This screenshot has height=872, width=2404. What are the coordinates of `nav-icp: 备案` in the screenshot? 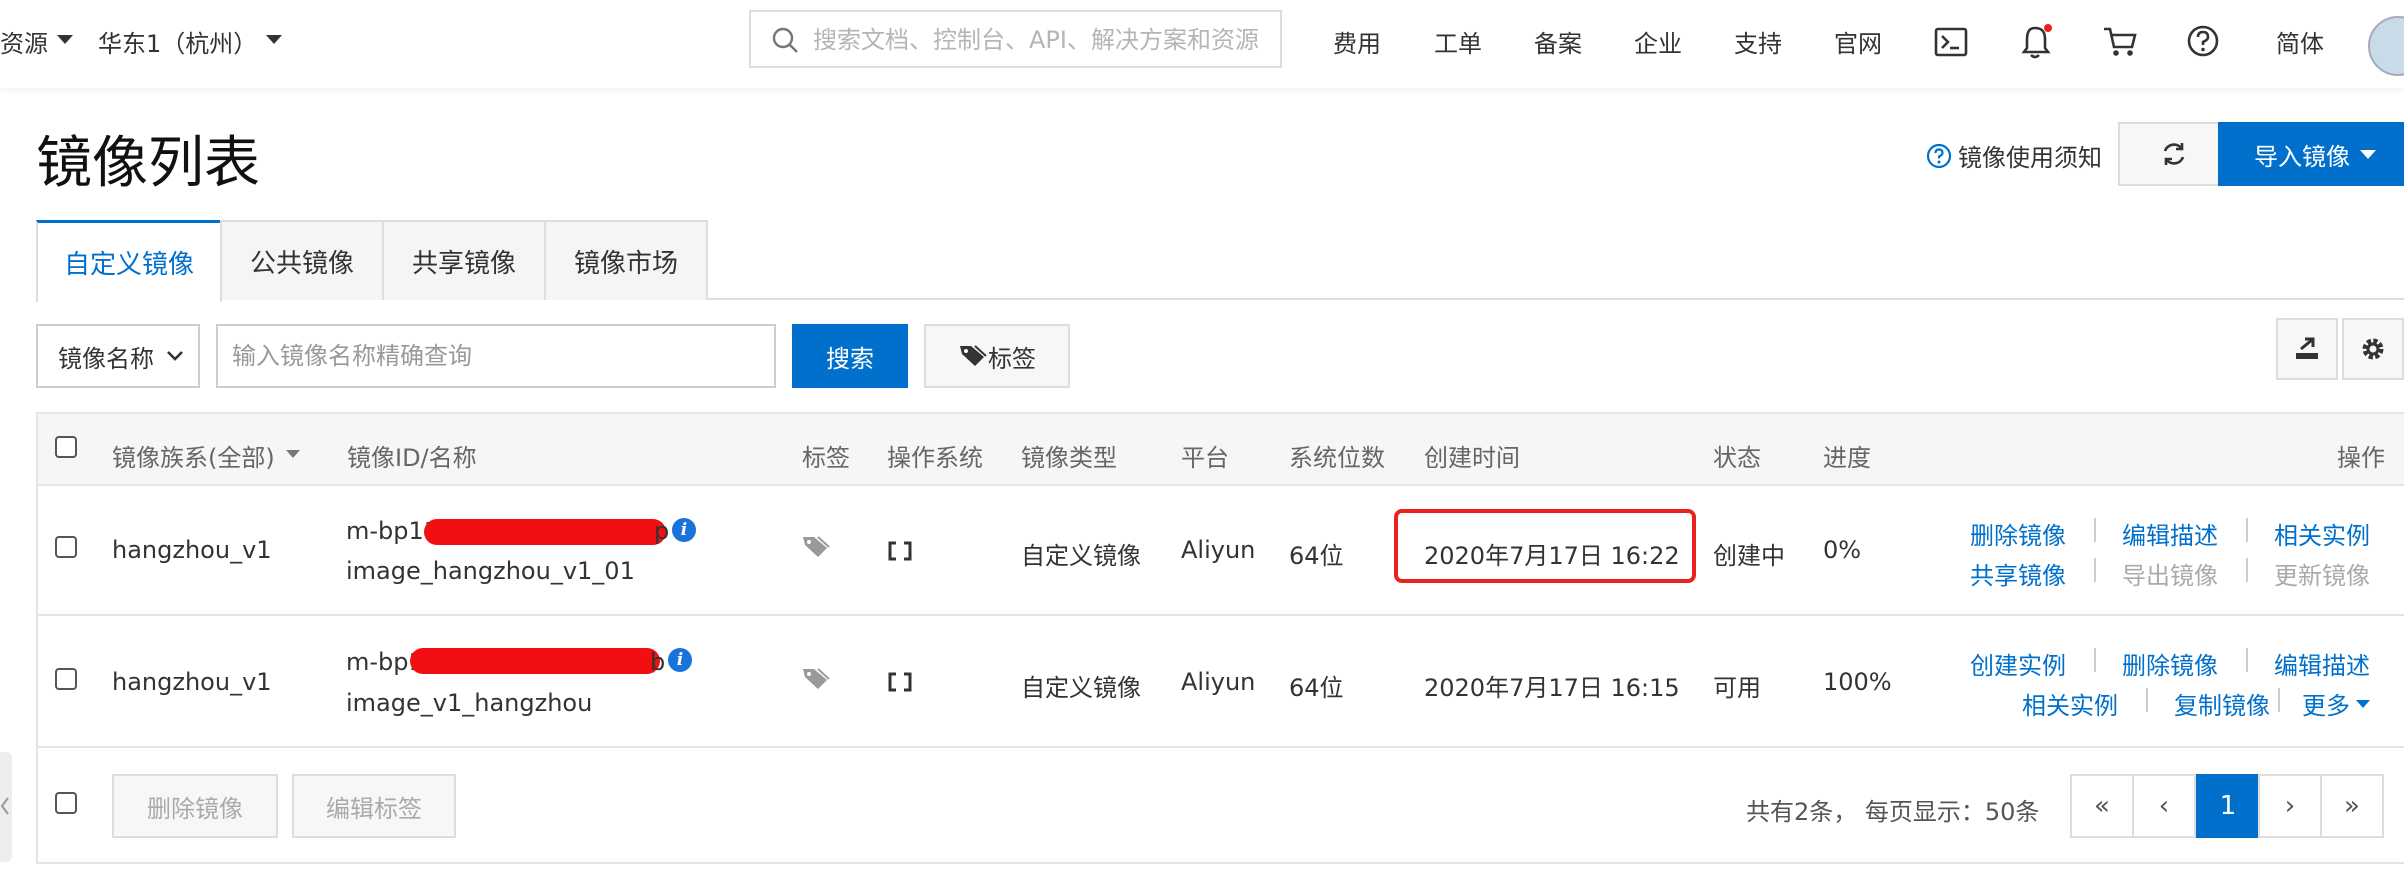 It's located at (1558, 41).